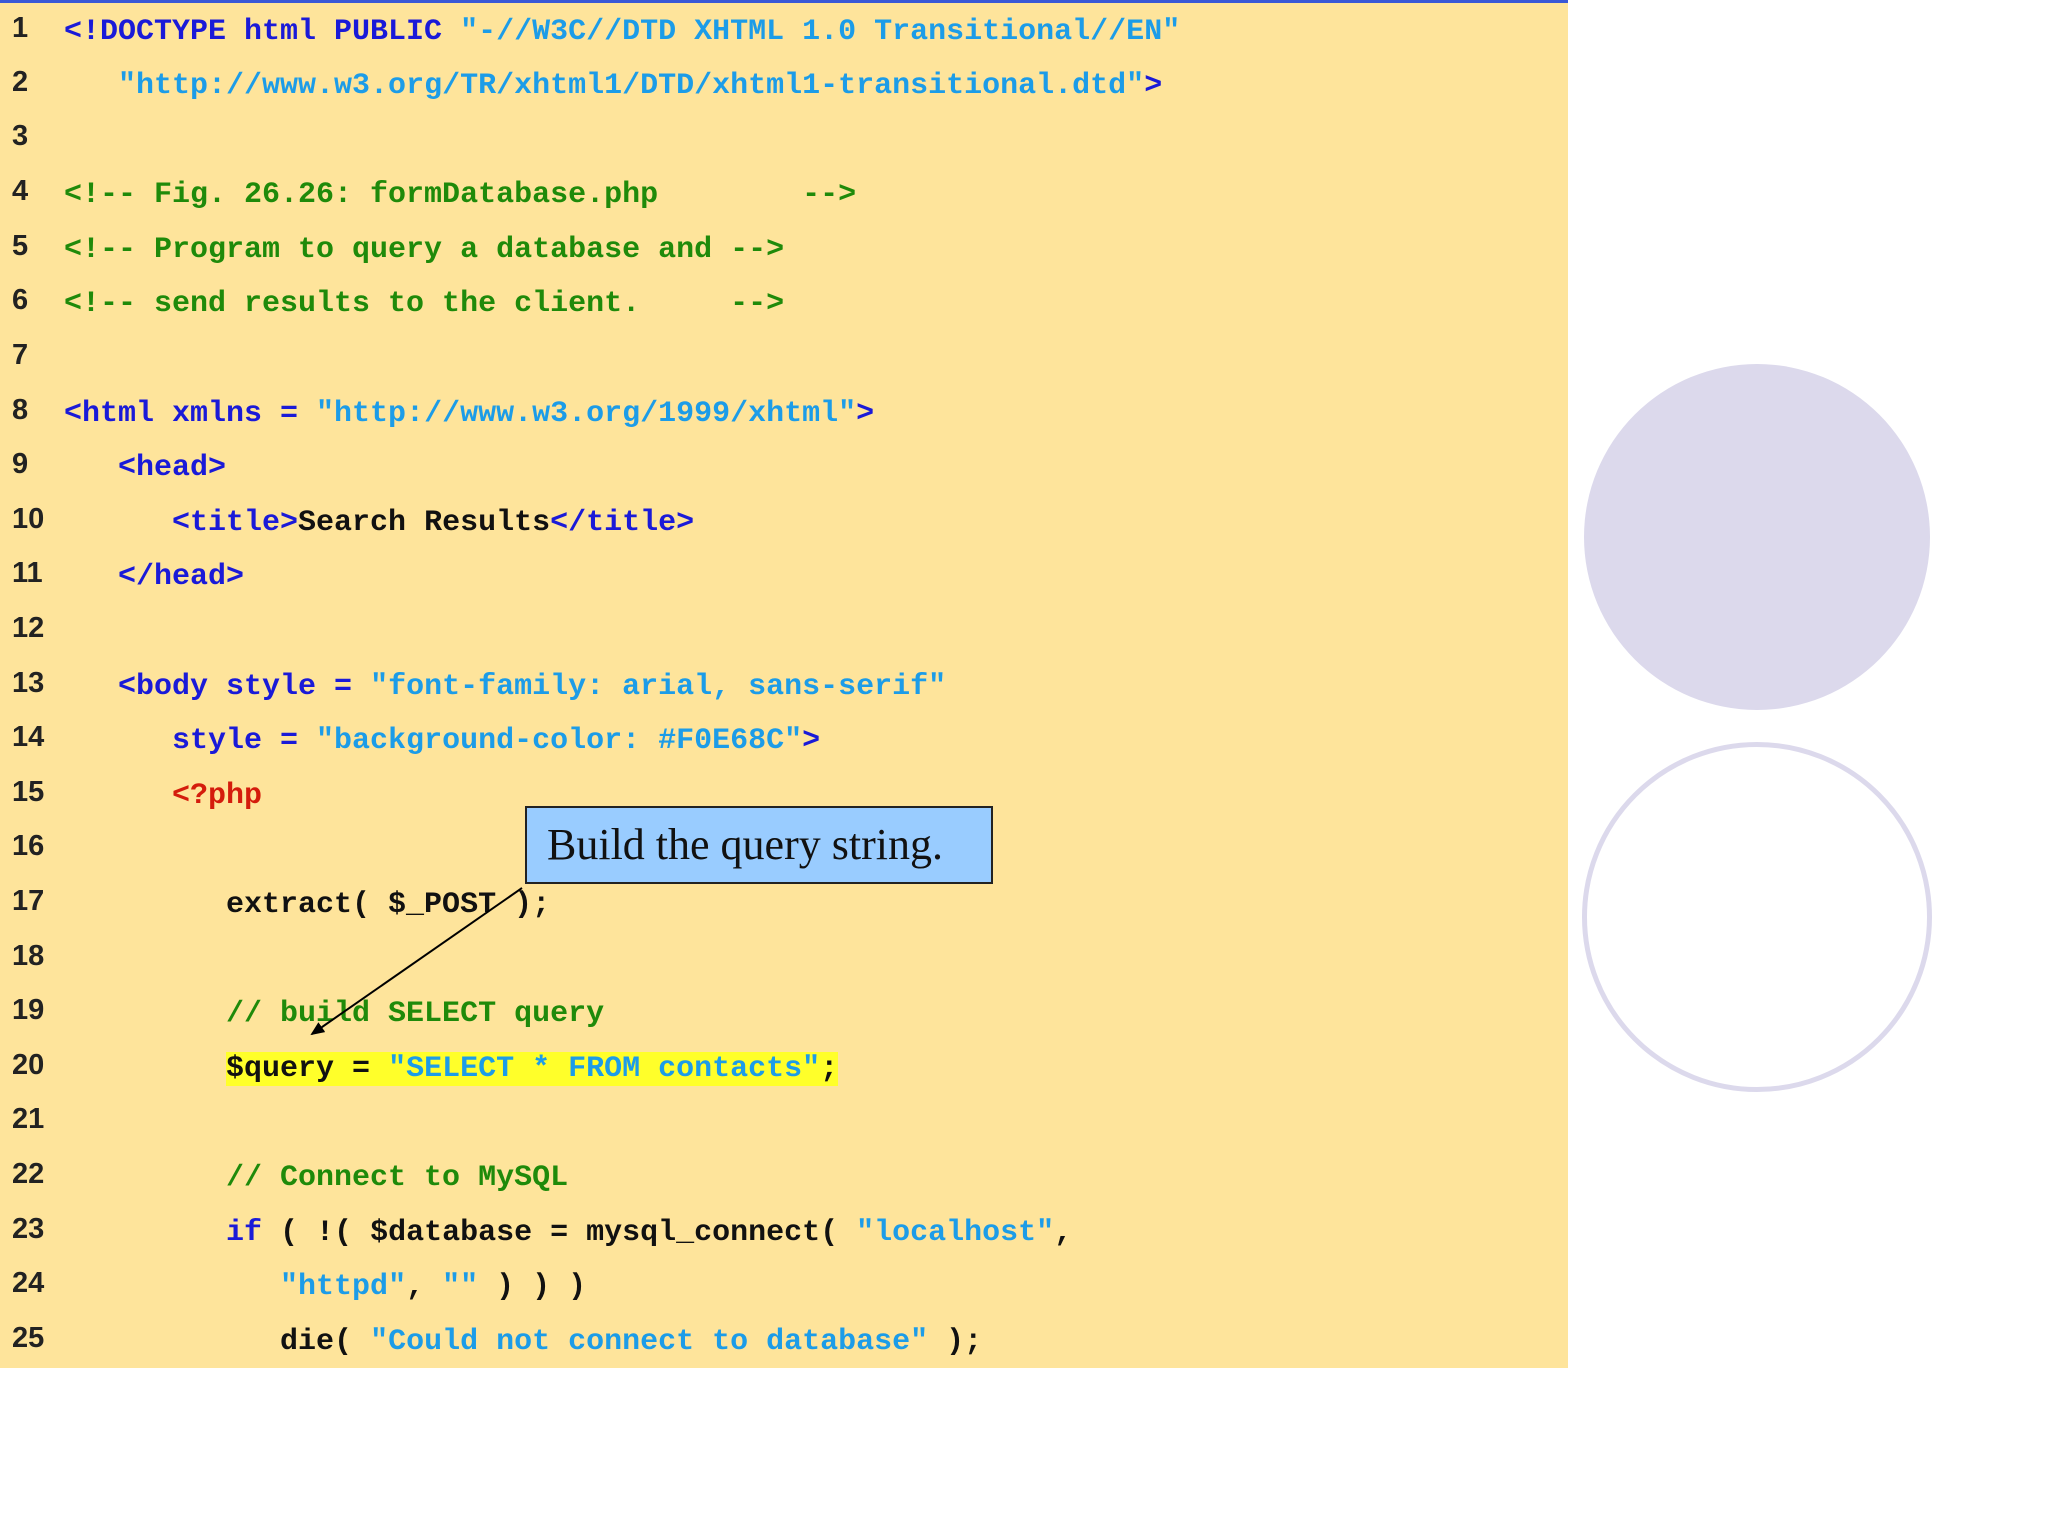 This screenshot has width=2048, height=1536. I want to click on code-text: "httpd", "" ) ) ), so click(325, 1287).